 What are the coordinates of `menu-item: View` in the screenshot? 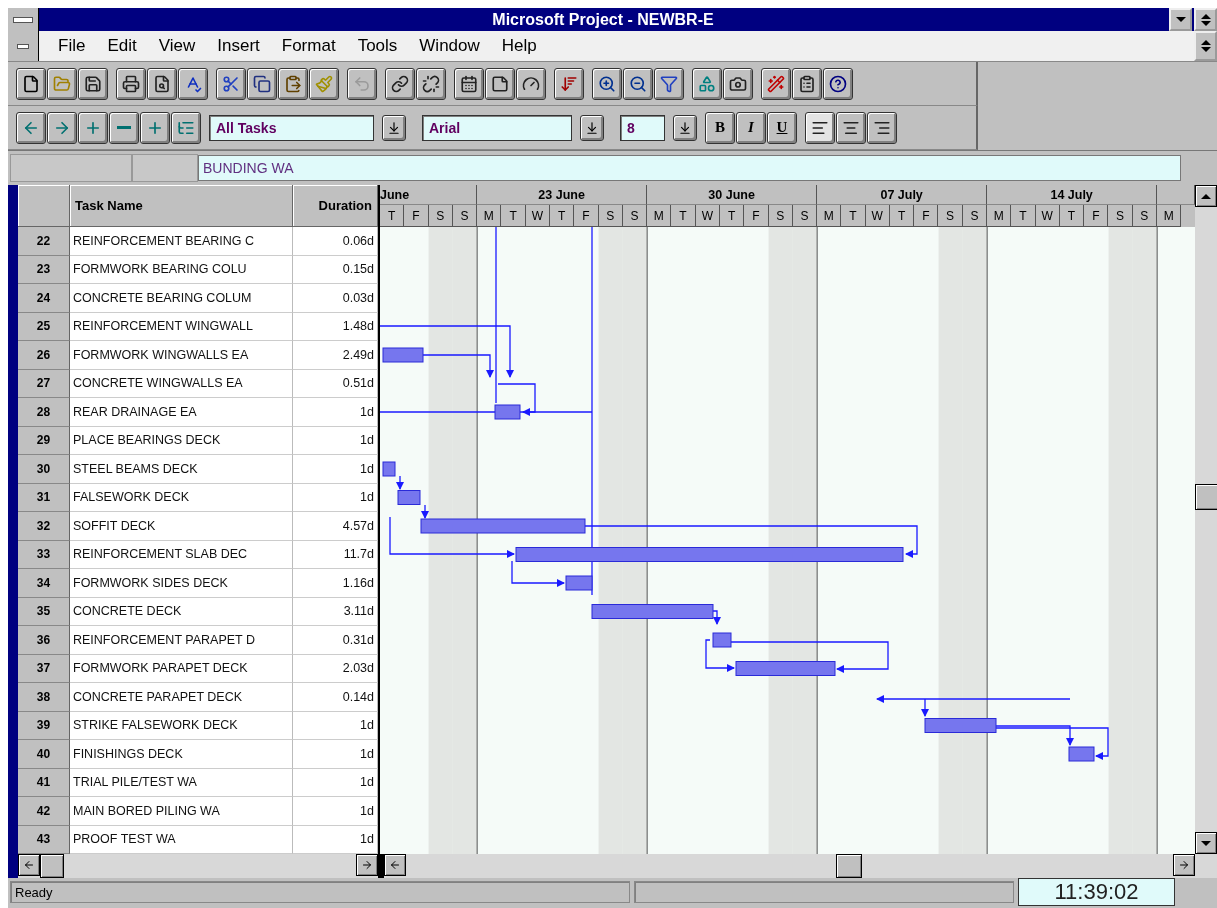 It's located at (177, 46).